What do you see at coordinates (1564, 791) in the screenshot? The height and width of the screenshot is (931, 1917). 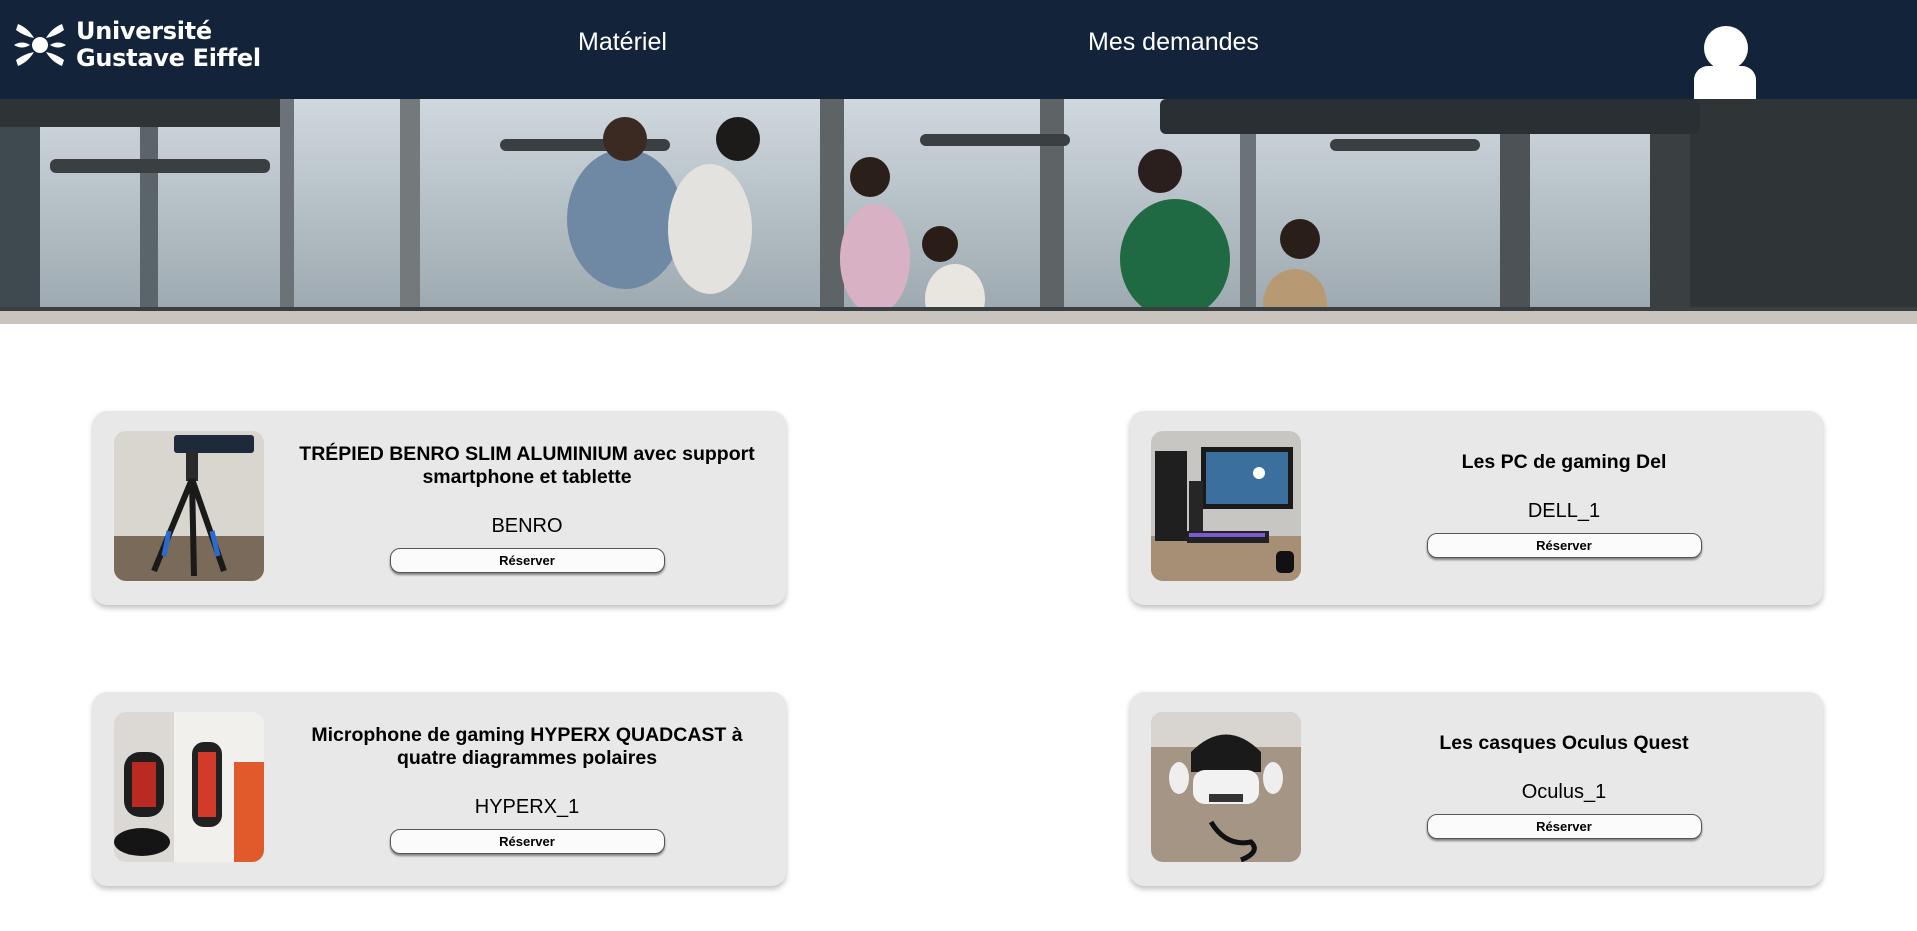 I see `product-reference: Oculus_1` at bounding box center [1564, 791].